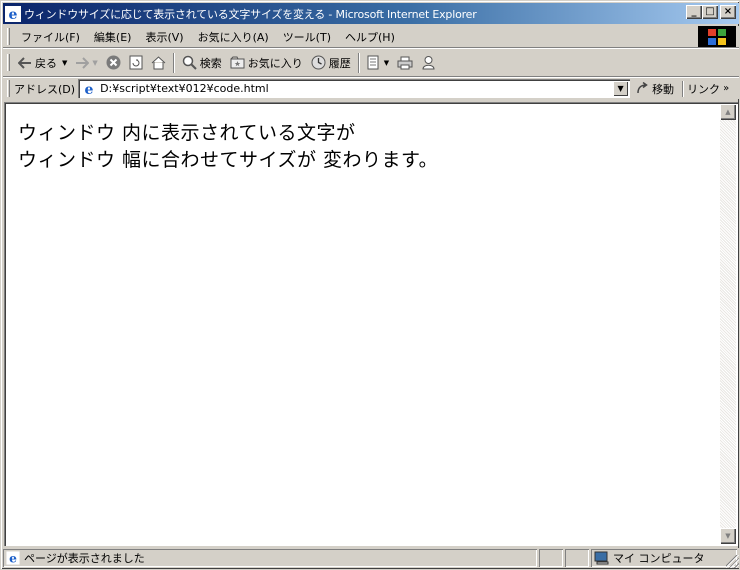 The width and height of the screenshot is (740, 570). Describe the element at coordinates (83, 62) in the screenshot. I see `forward-arrow-icon` at that location.